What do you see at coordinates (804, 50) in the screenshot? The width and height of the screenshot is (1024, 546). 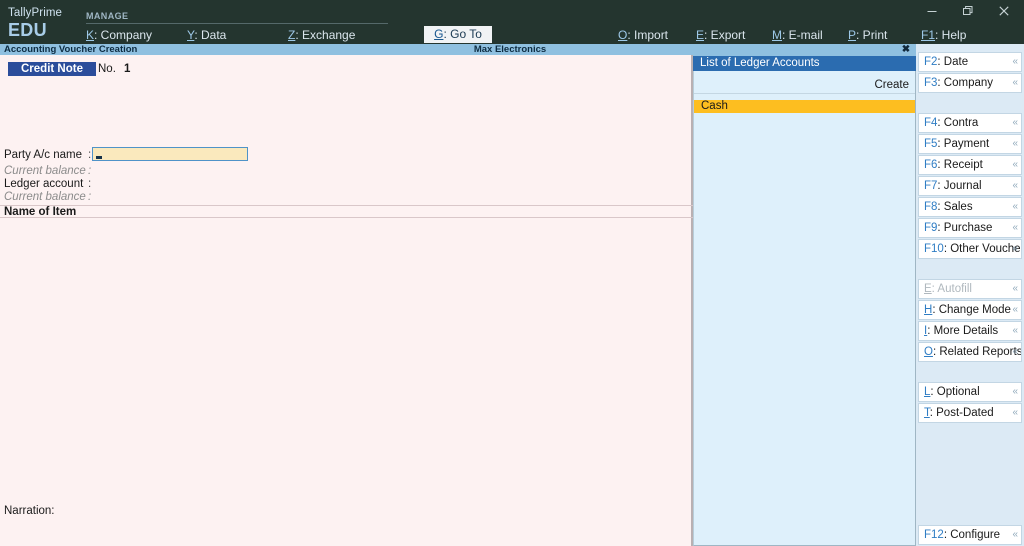 I see `popup-close-bar: ✖` at bounding box center [804, 50].